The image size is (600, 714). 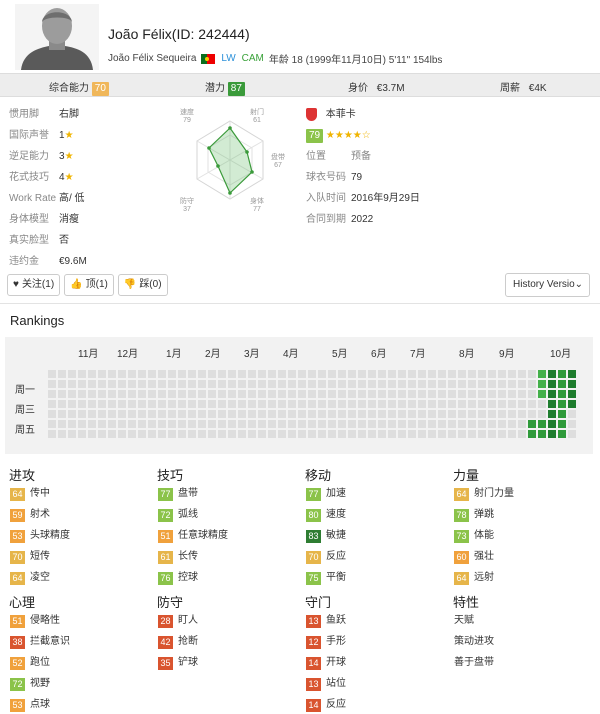 I want to click on dislike-button: 👎 踩(0), so click(x=142, y=285).